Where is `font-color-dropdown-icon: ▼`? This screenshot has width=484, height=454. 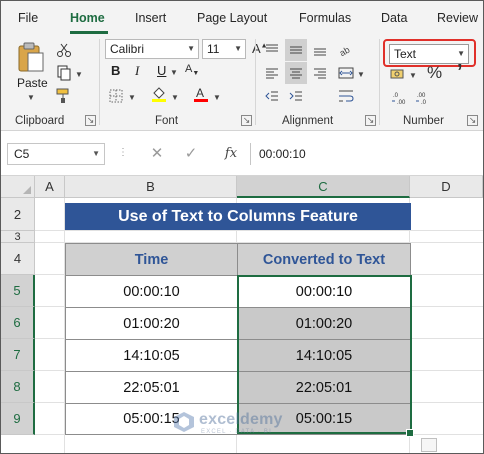 font-color-dropdown-icon: ▼ is located at coordinates (217, 97).